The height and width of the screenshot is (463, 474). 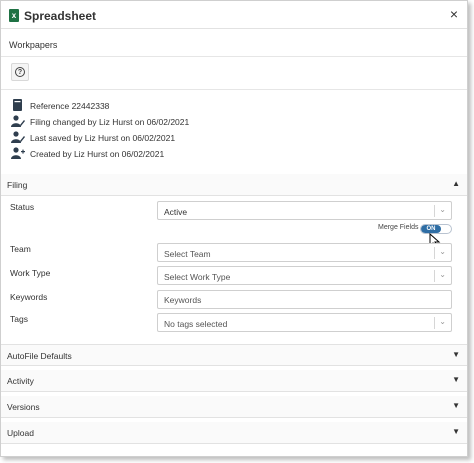 What do you see at coordinates (17, 105) in the screenshot?
I see `book-icon` at bounding box center [17, 105].